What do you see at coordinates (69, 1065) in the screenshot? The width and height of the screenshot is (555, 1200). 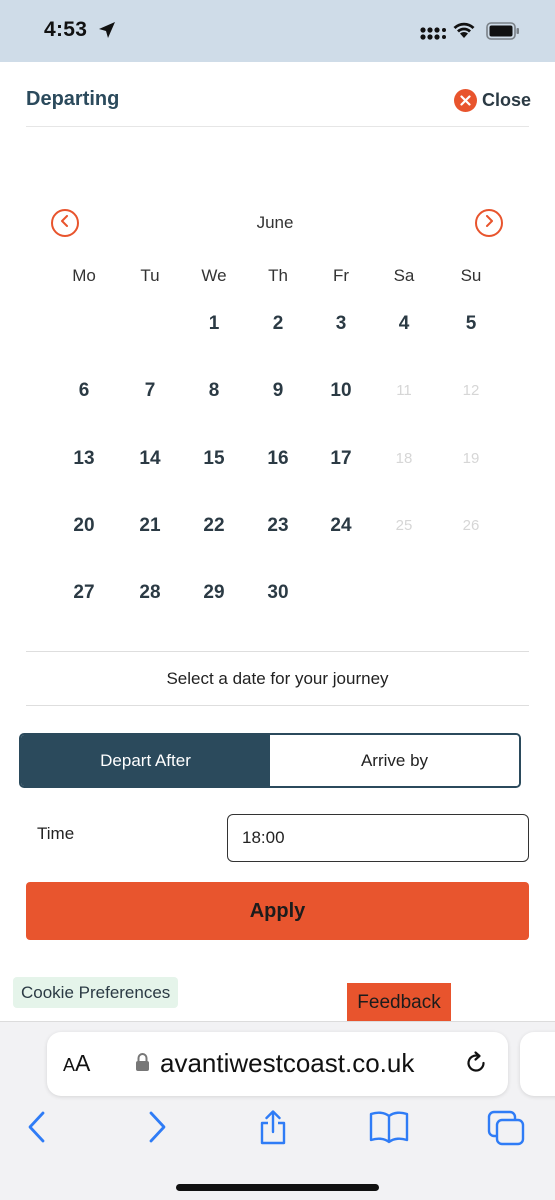 I see `aa-small-glyph: A` at bounding box center [69, 1065].